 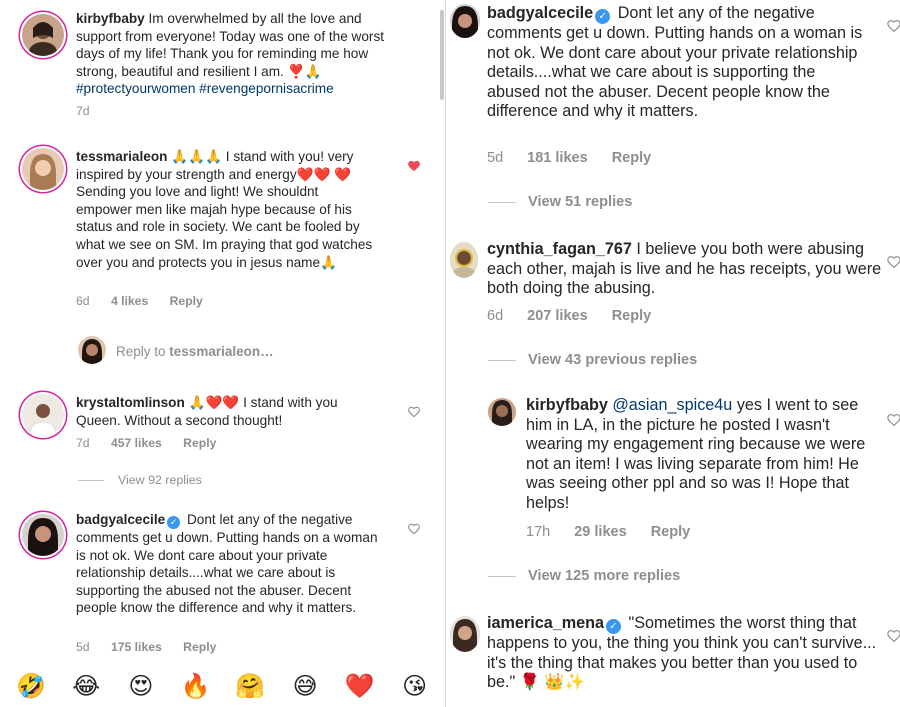 I want to click on comment-meta: 5d 175 likes Reply, so click(x=155, y=647).